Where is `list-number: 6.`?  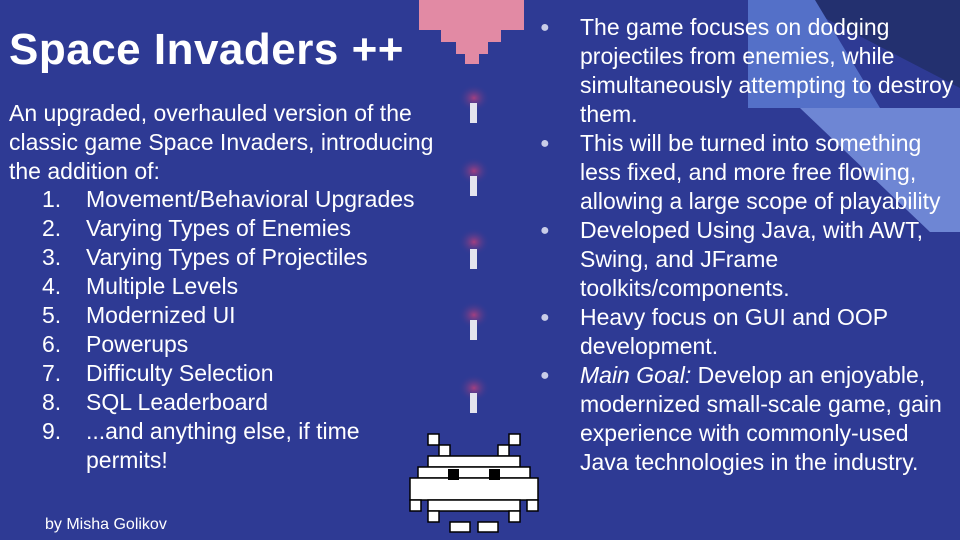 list-number: 6. is located at coordinates (52, 344).